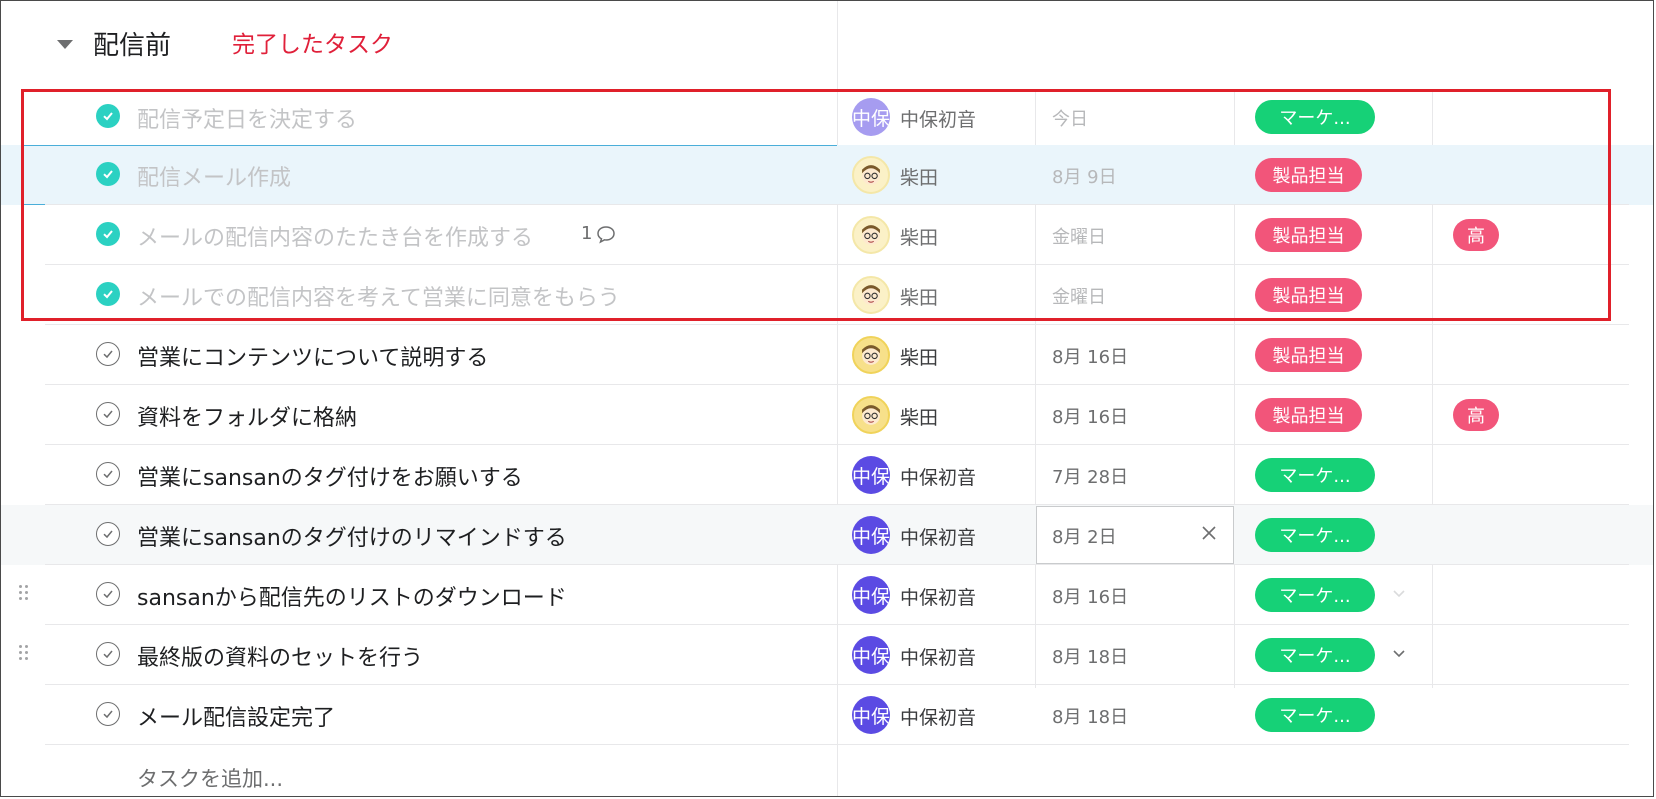 This screenshot has height=799, width=1656. What do you see at coordinates (827, 235) in the screenshot?
I see `task-row: メールの配信内容のたたき台を作成する 1 柴田 金曜日 製品担当 高` at bounding box center [827, 235].